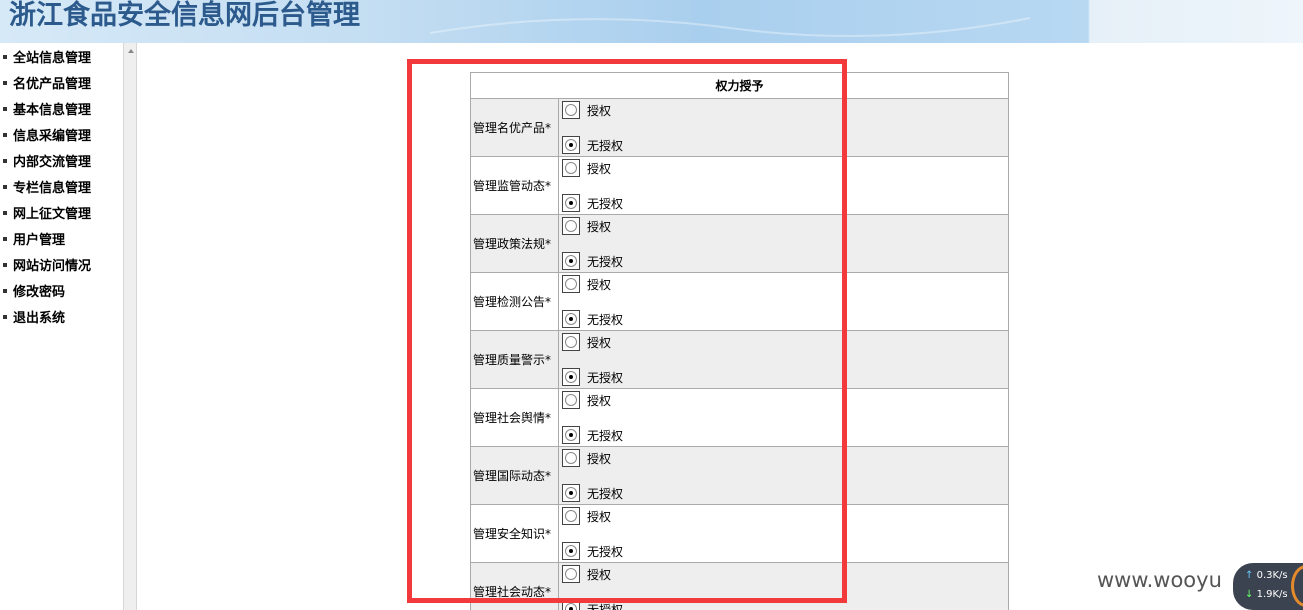 This screenshot has width=1303, height=610. What do you see at coordinates (61, 270) in the screenshot?
I see `sidebar-item-visits: 网站访问情况` at bounding box center [61, 270].